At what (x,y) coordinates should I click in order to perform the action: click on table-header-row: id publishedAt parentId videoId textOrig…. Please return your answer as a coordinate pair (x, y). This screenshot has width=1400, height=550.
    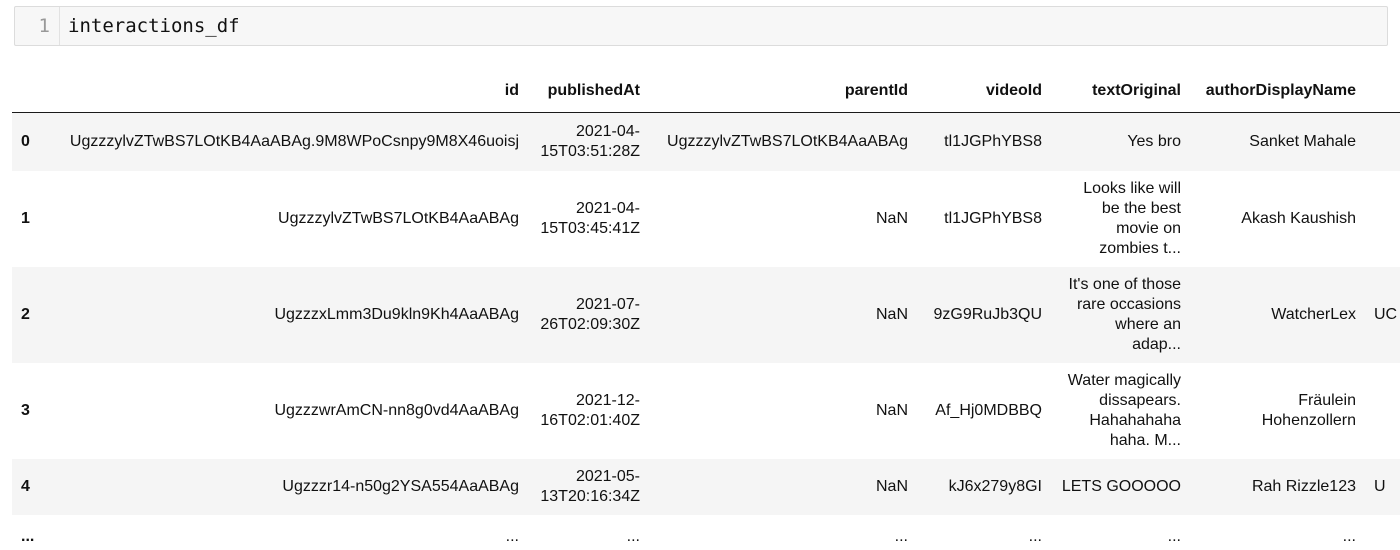
    Looking at the image, I should click on (706, 91).